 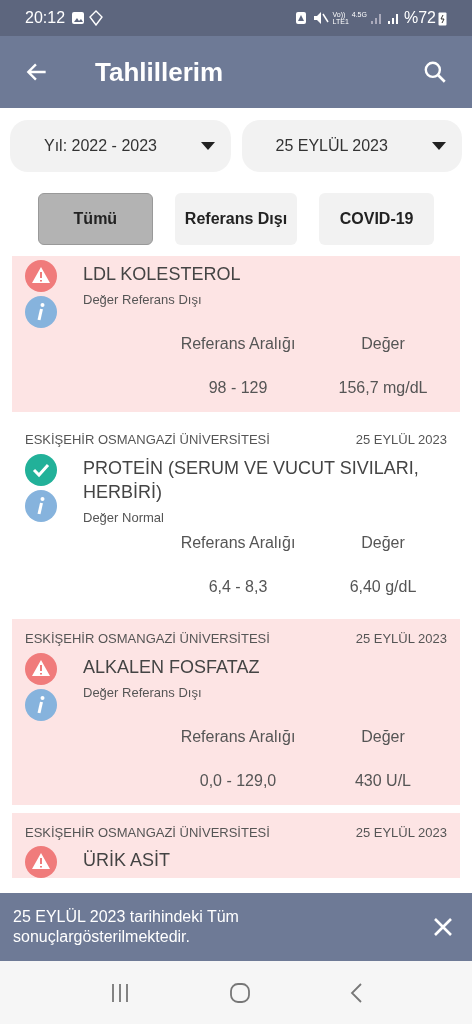 I want to click on battery-icon, so click(x=442, y=18).